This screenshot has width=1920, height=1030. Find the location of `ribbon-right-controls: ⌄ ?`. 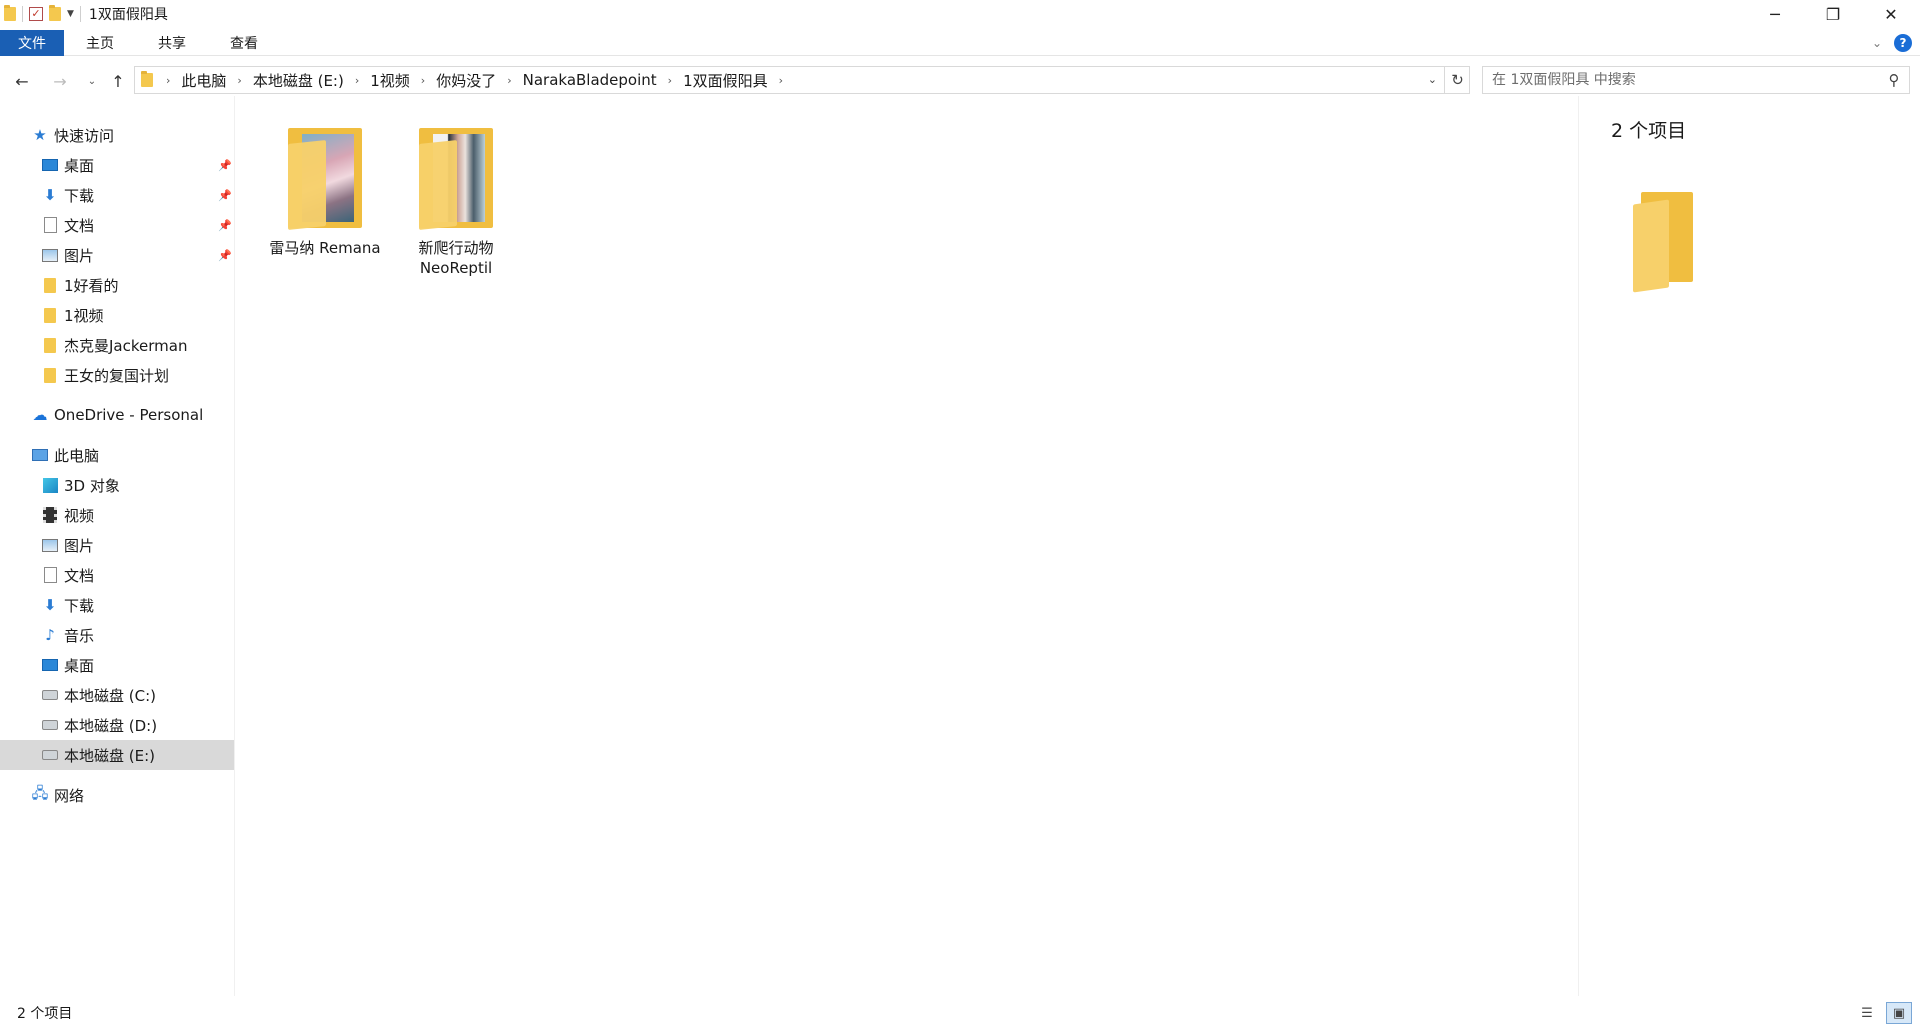

ribbon-right-controls: ⌄ ? is located at coordinates (1896, 42).